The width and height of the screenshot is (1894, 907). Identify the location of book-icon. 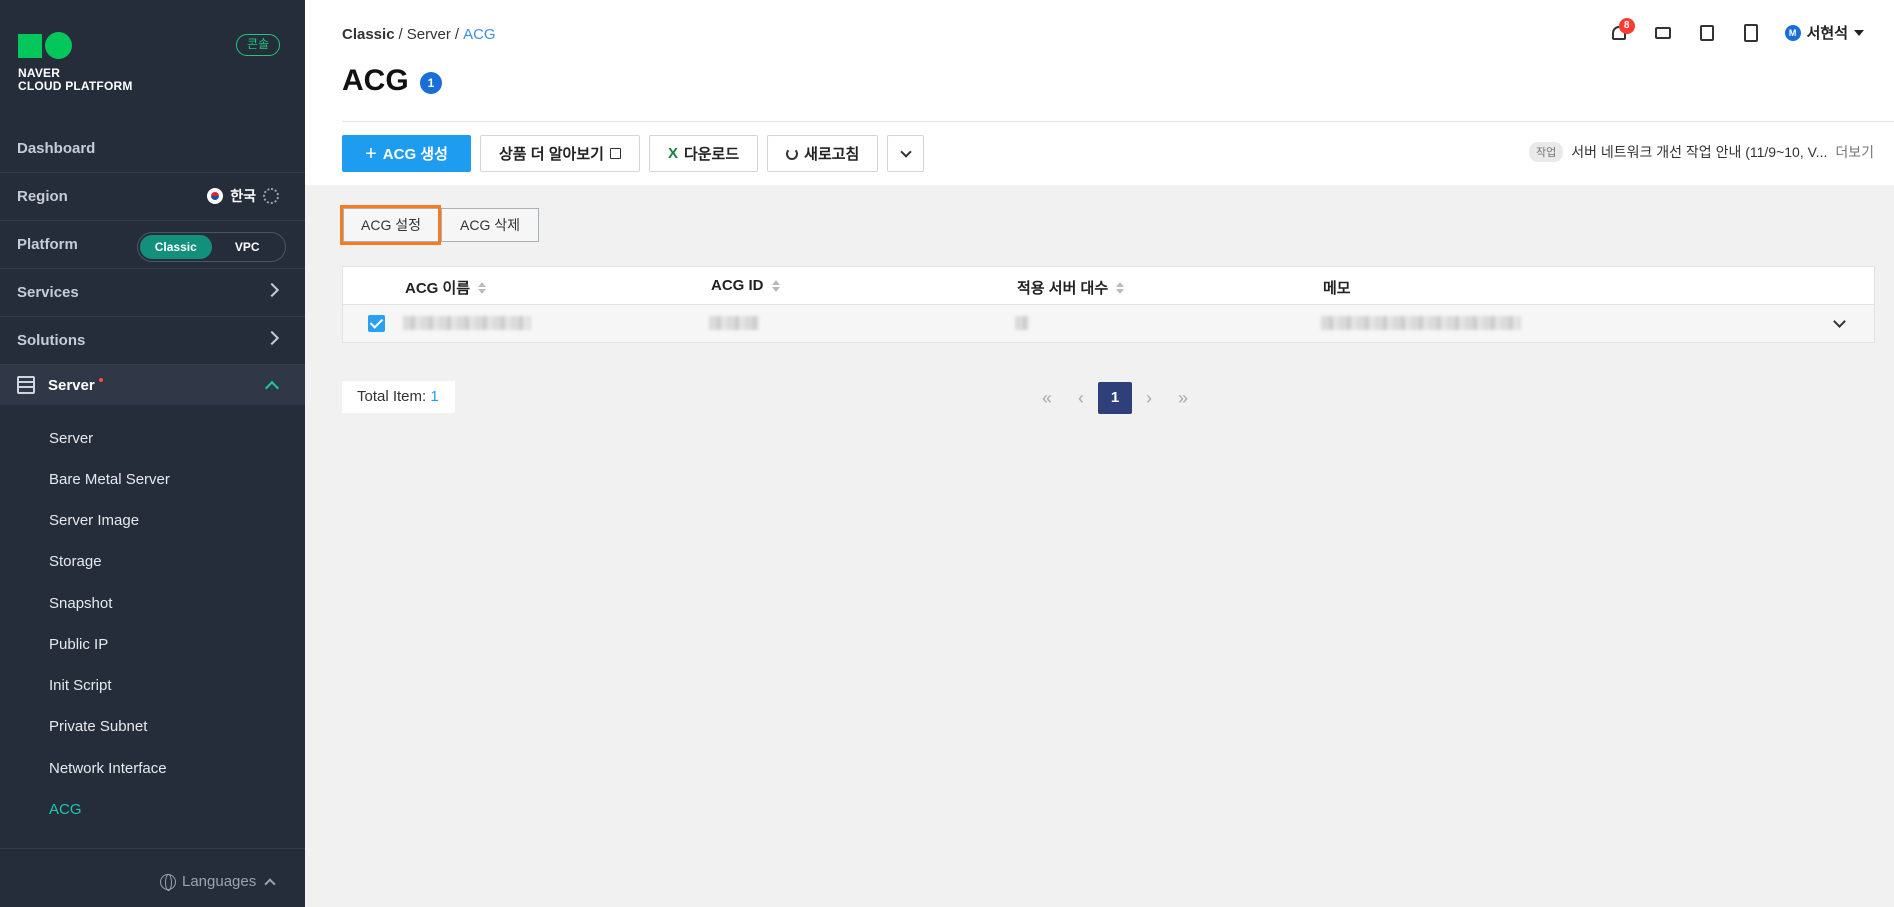
(1750, 32).